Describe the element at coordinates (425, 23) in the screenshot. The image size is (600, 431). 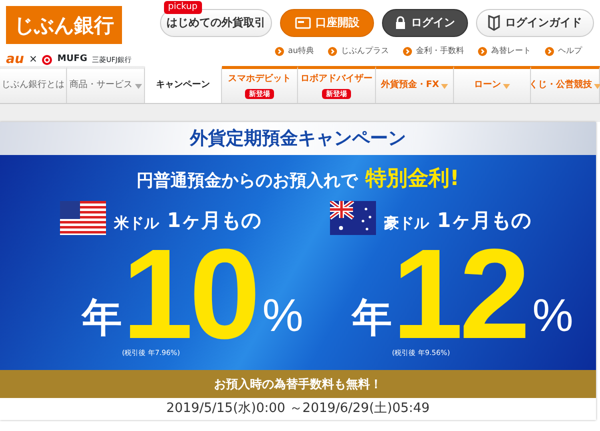
I see `header-button: ログイン` at that location.